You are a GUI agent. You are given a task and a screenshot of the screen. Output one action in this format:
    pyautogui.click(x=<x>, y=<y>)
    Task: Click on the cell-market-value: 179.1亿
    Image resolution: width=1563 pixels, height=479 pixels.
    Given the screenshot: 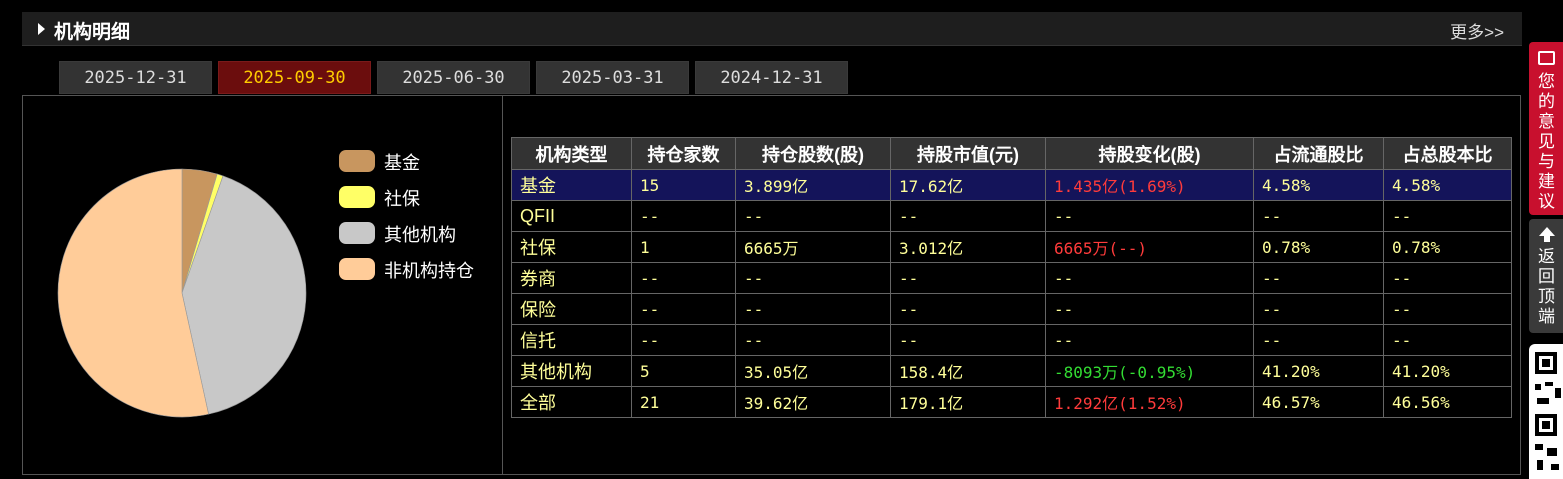 What is the action you would take?
    pyautogui.click(x=968, y=402)
    